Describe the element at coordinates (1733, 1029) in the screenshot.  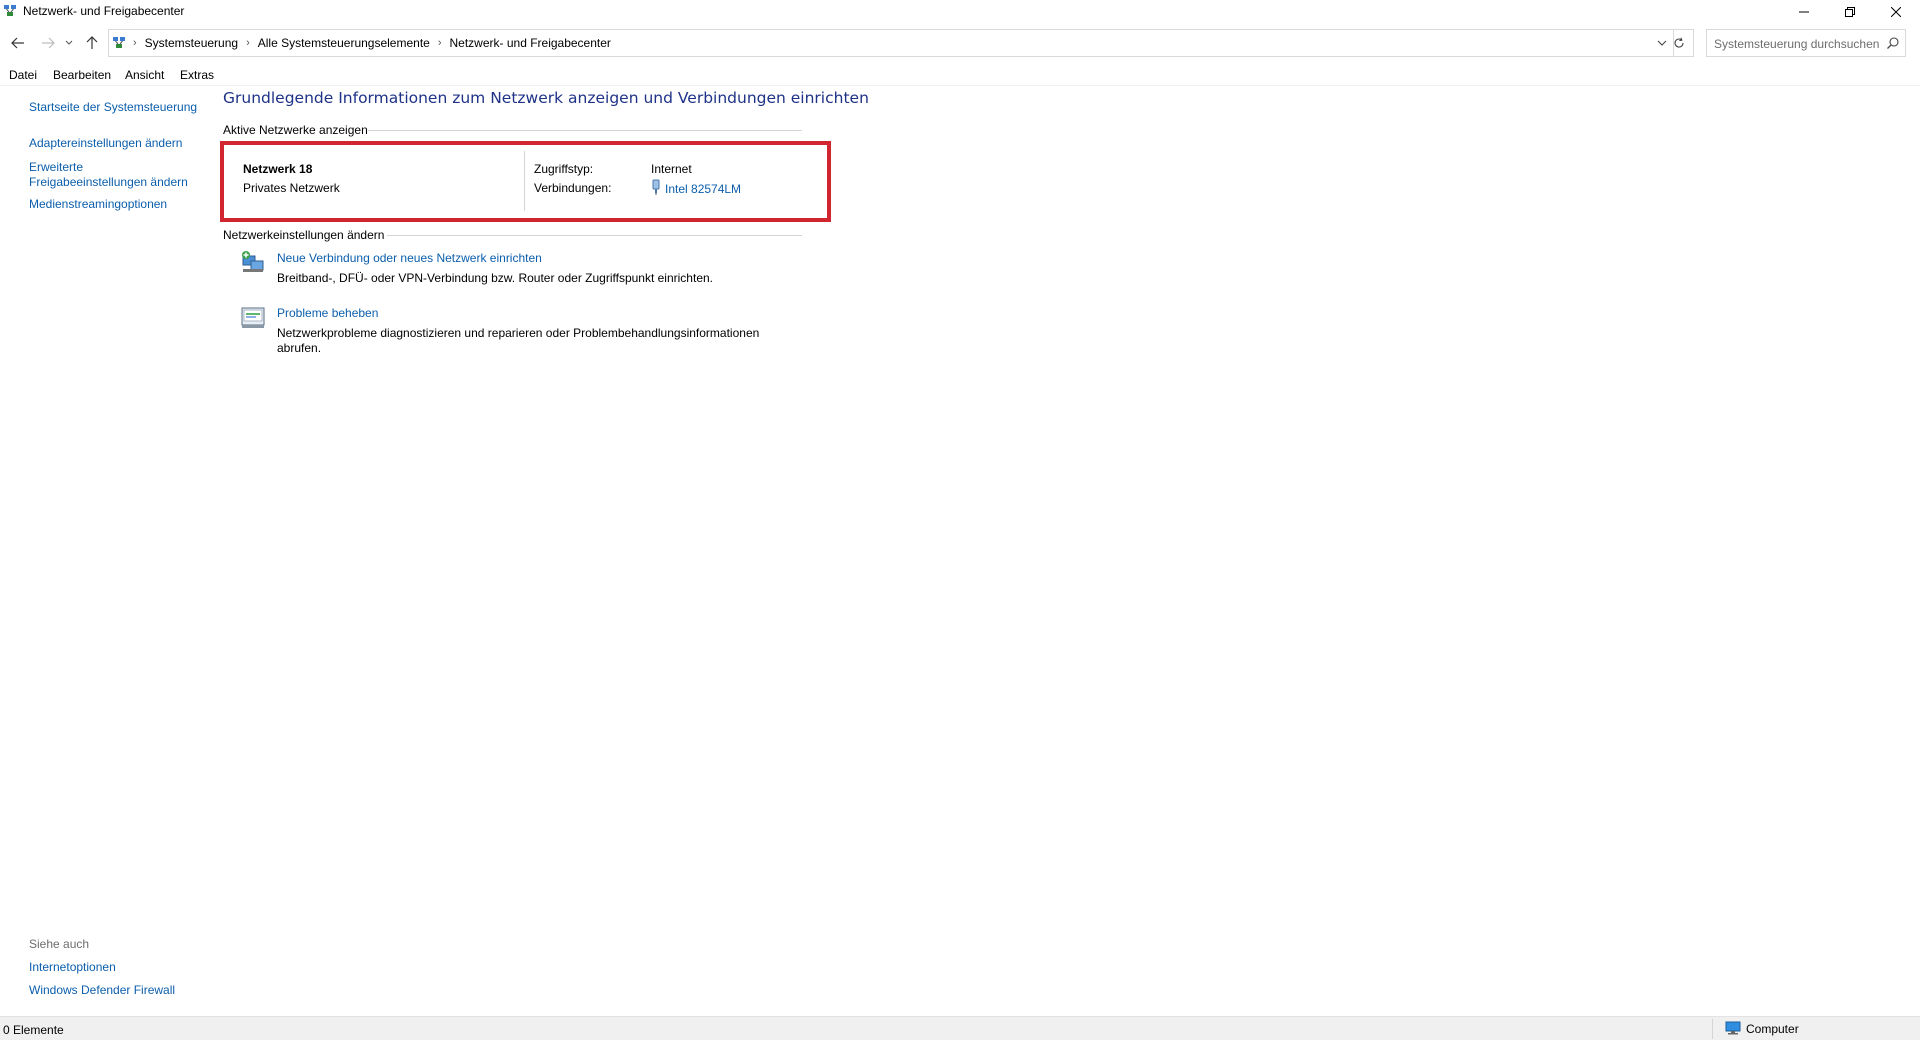
I see `computer-icon` at that location.